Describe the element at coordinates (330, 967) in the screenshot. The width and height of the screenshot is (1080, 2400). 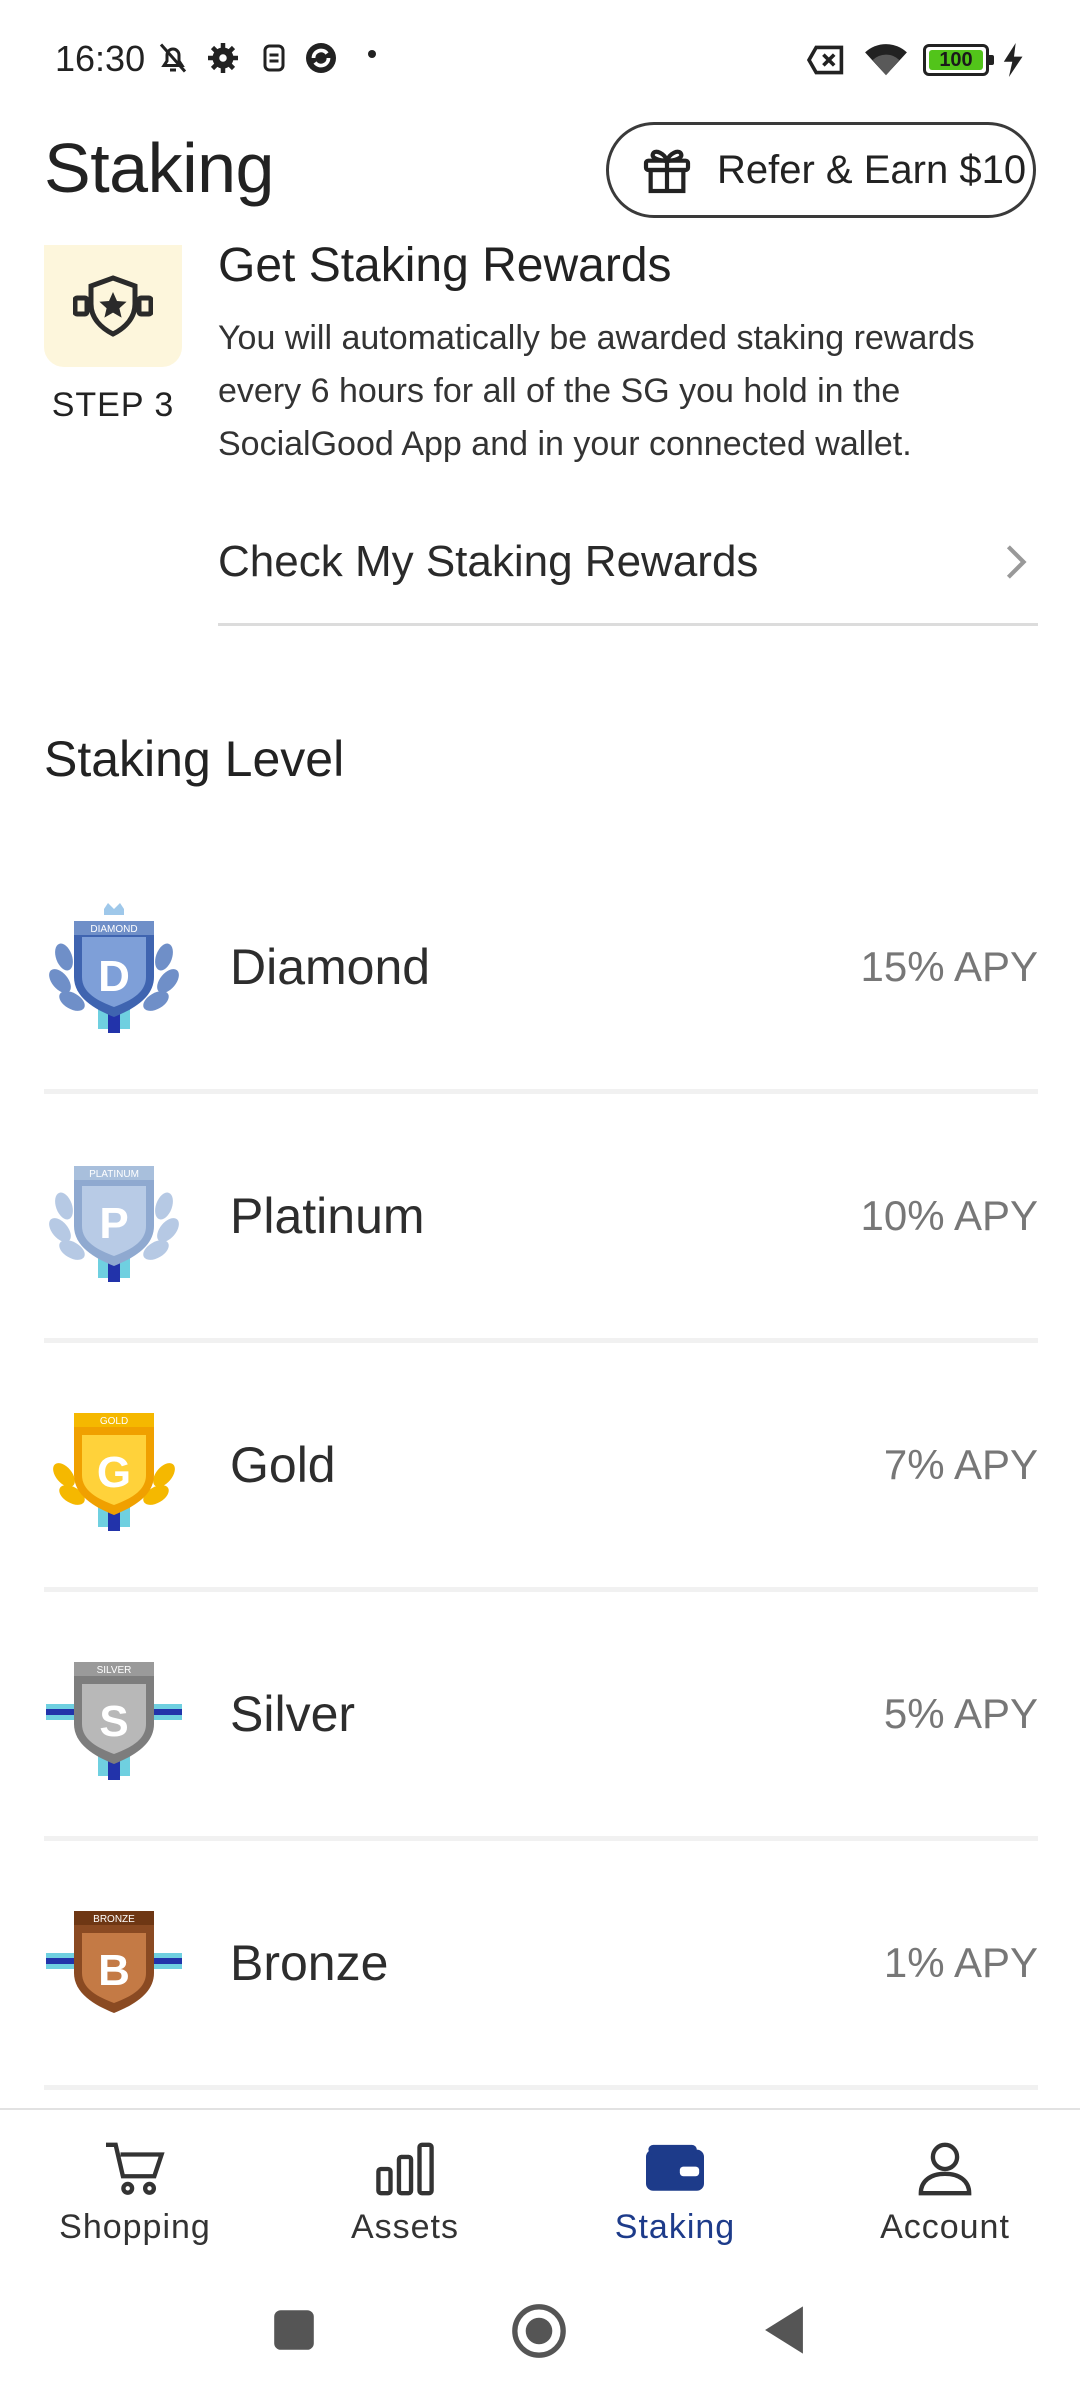
I see `level-name: Diamond` at that location.